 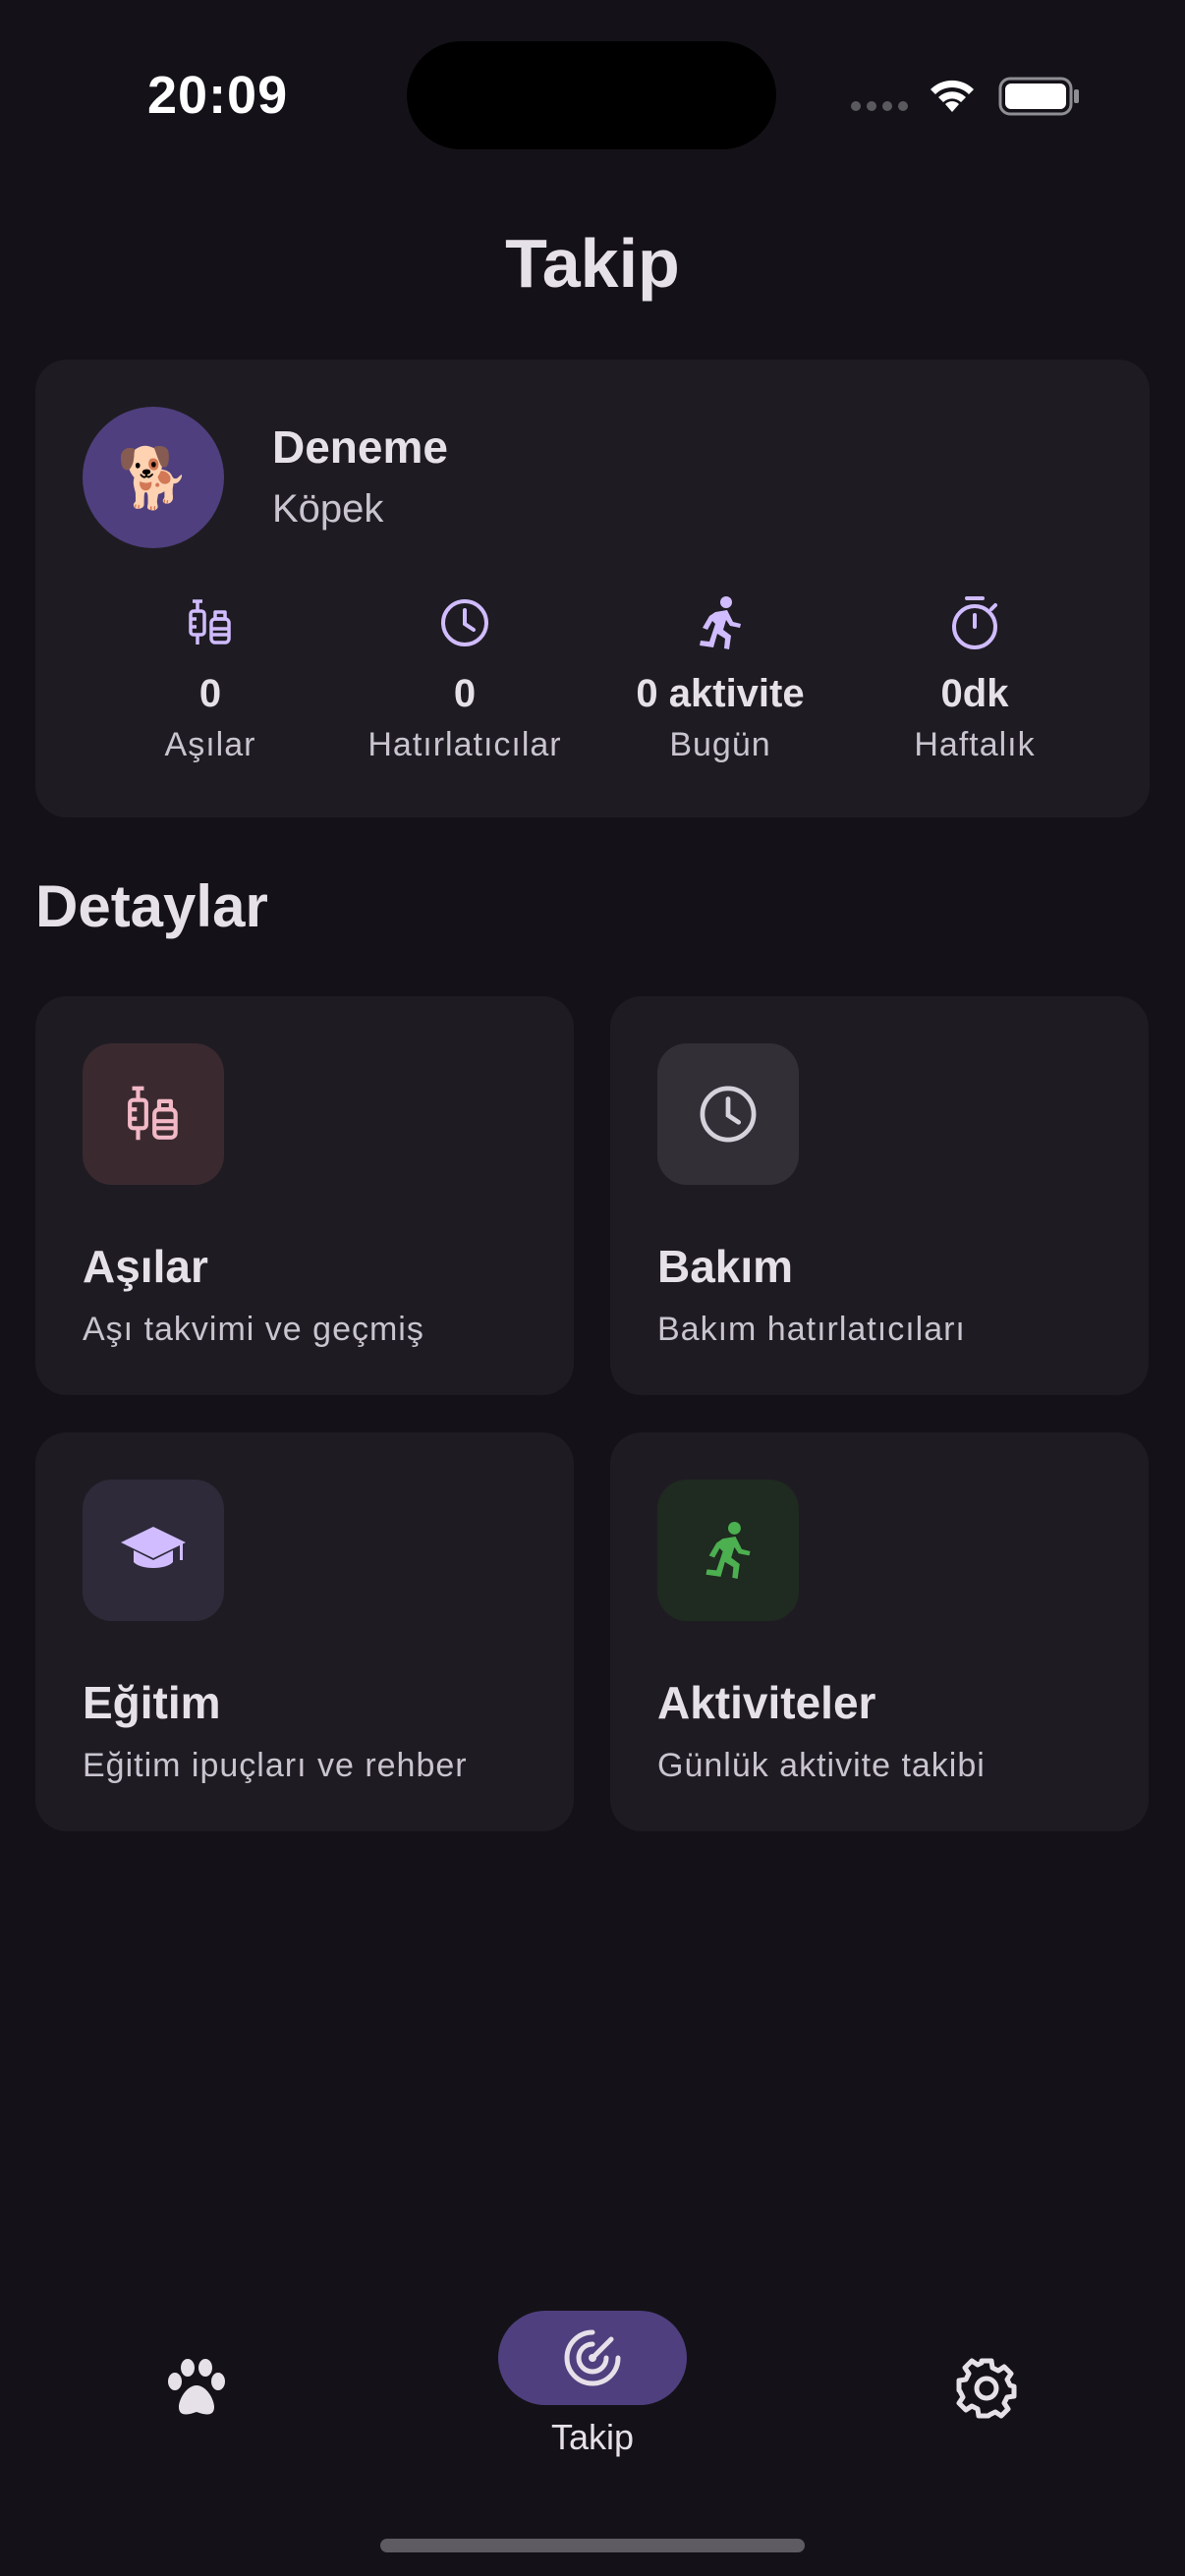 I want to click on stat-today: 0 aktivite Bugün, so click(x=720, y=678).